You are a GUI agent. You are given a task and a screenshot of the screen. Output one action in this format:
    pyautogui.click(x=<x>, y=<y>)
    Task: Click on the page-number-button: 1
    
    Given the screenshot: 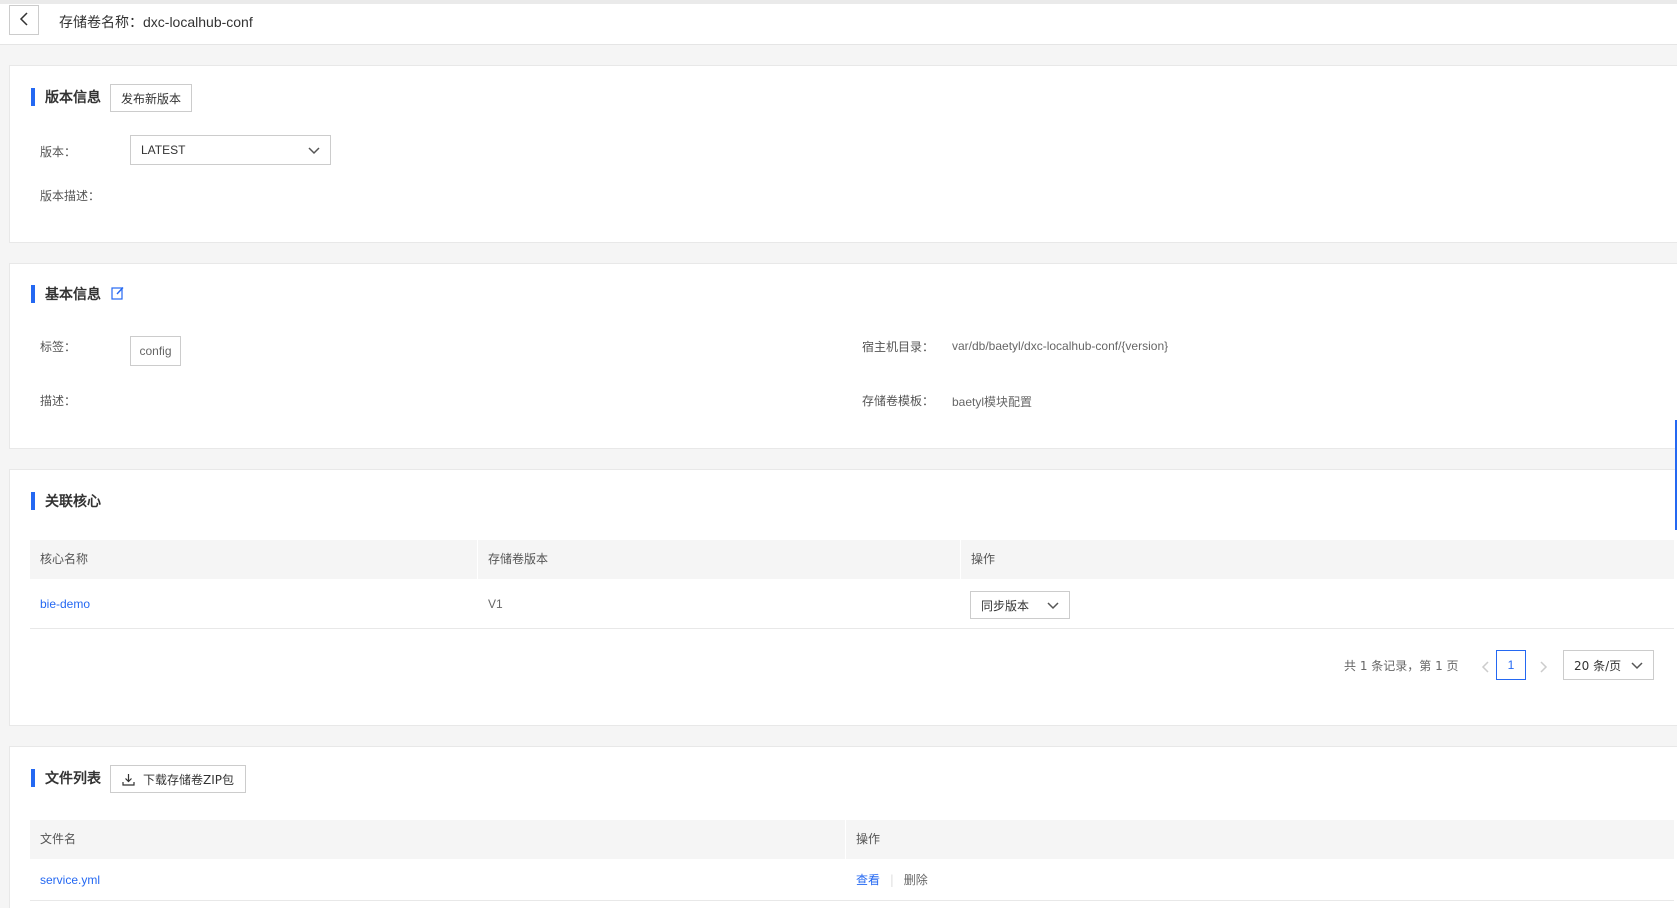 What is the action you would take?
    pyautogui.click(x=1511, y=665)
    